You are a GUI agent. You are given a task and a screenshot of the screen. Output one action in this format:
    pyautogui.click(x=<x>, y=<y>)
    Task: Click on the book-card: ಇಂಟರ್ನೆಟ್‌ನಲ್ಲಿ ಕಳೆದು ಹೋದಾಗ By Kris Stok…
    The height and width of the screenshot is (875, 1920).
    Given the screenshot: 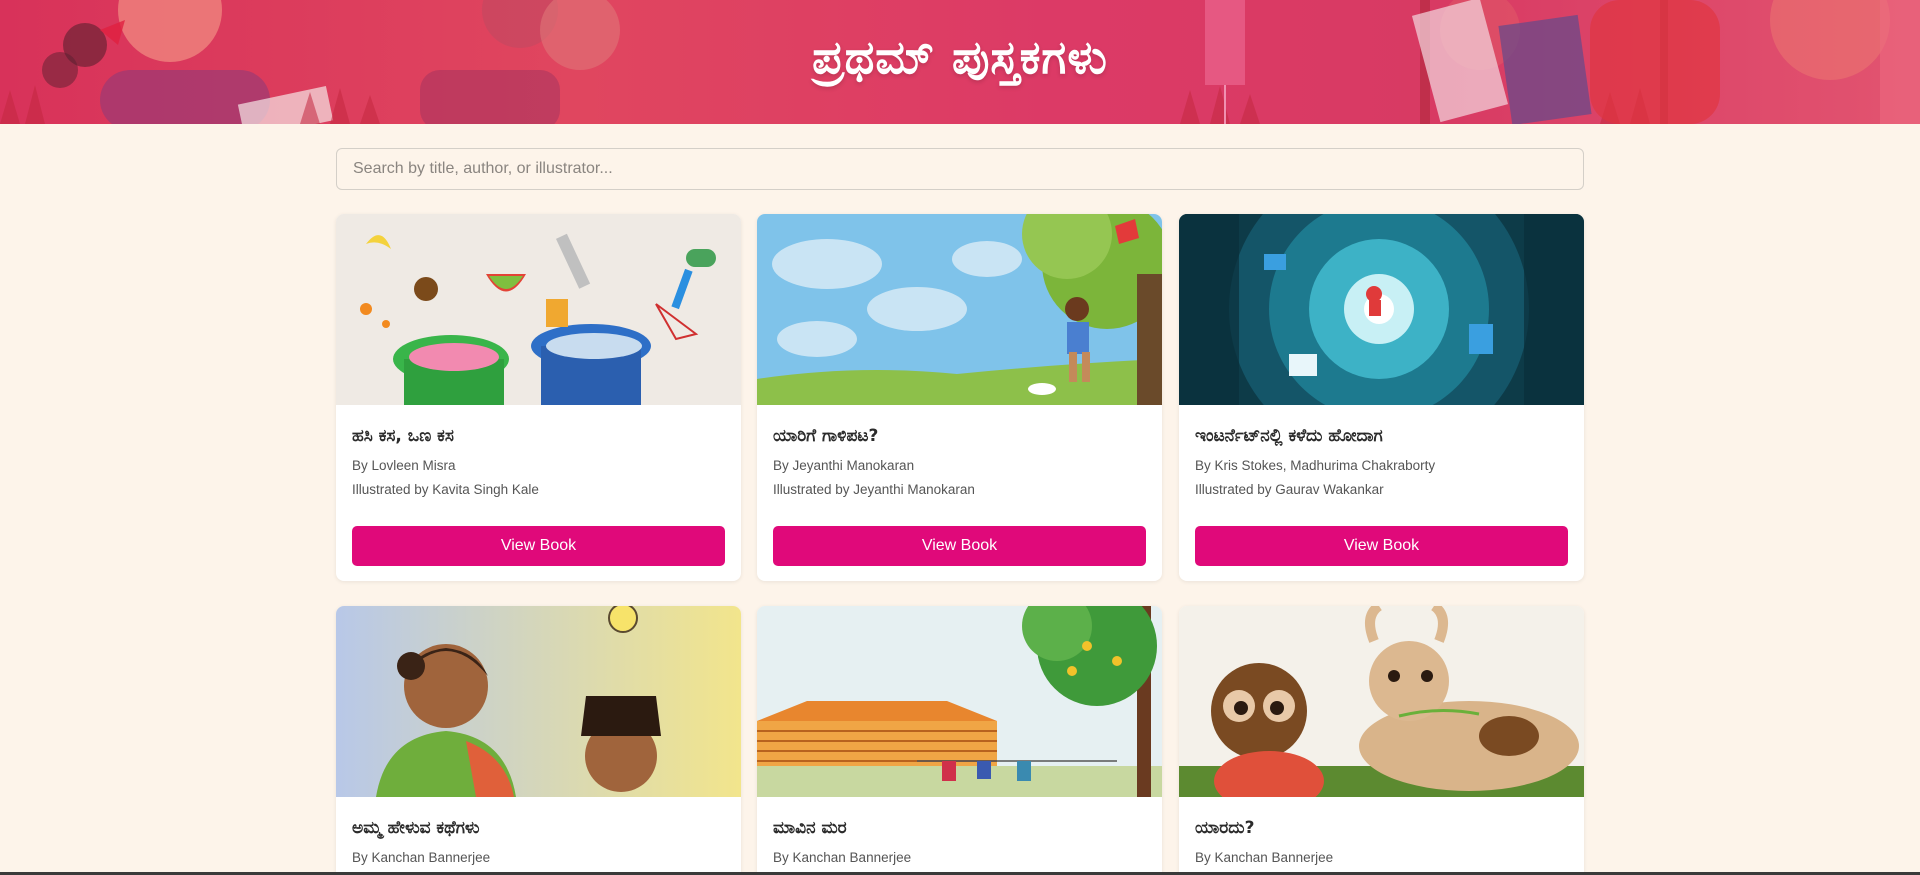 What is the action you would take?
    pyautogui.click(x=1381, y=397)
    